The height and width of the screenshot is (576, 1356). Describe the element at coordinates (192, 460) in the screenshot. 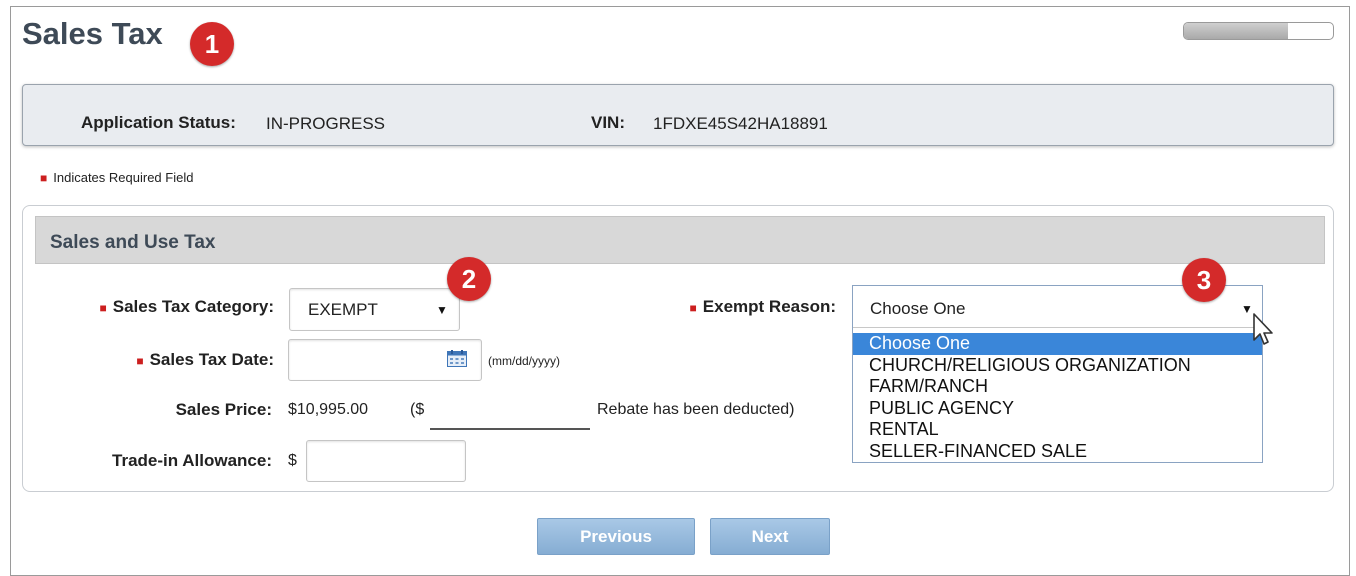

I see `trade-in-allowance-label: Trade-in Allowance:` at that location.